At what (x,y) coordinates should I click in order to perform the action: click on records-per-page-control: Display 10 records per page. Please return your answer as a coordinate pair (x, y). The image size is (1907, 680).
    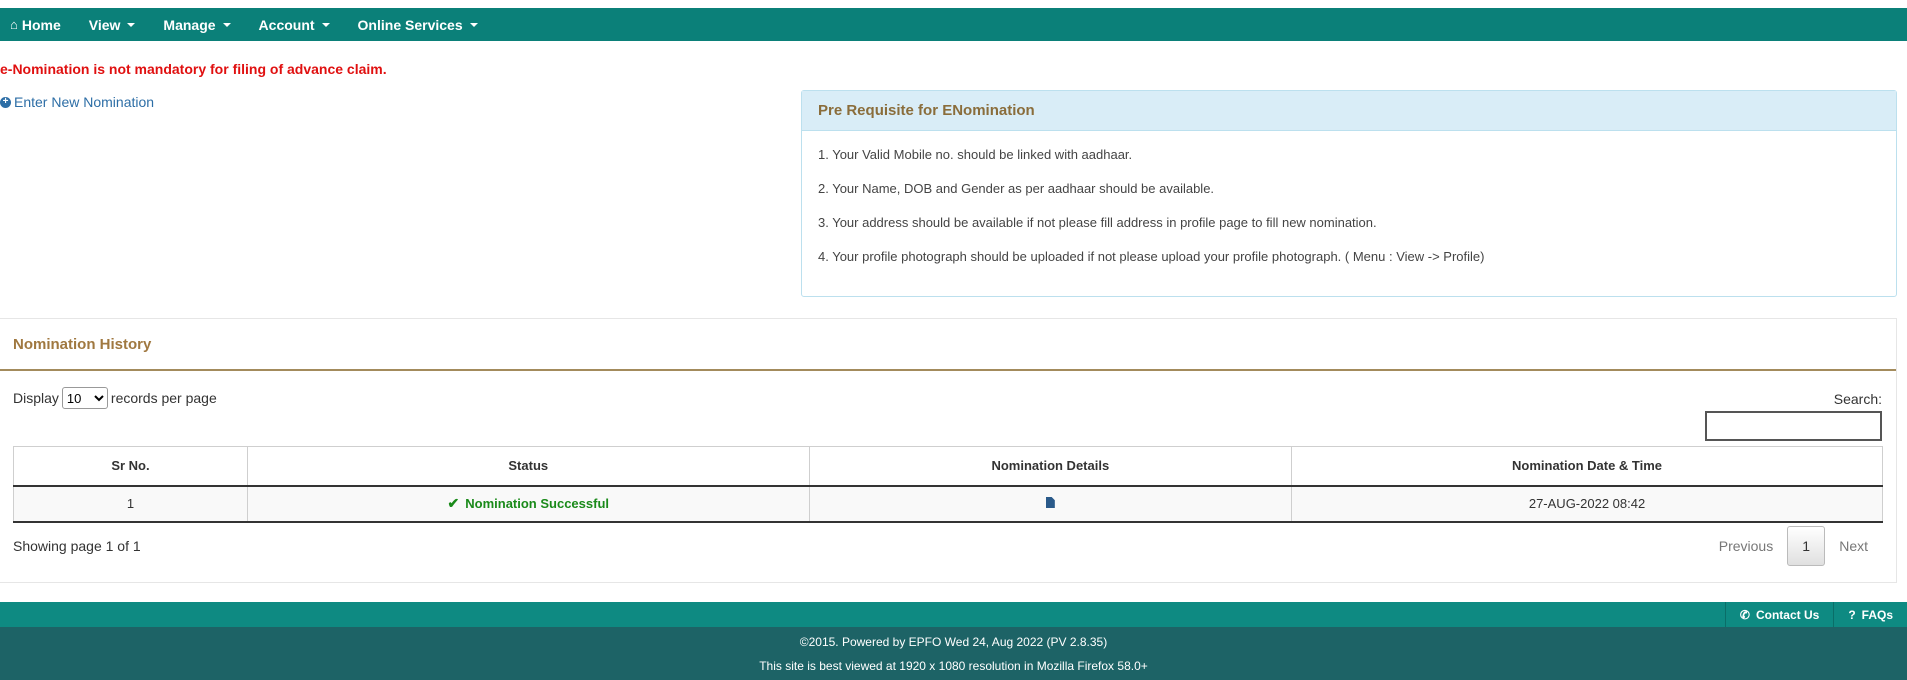
    Looking at the image, I should click on (115, 398).